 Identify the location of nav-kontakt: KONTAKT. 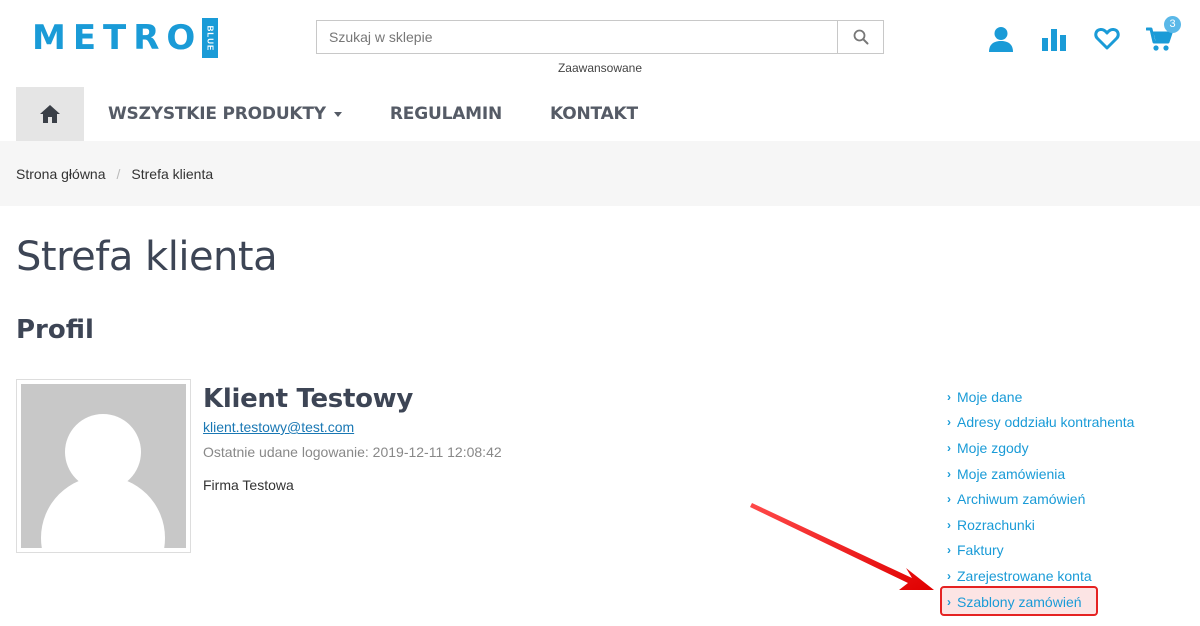
(594, 114).